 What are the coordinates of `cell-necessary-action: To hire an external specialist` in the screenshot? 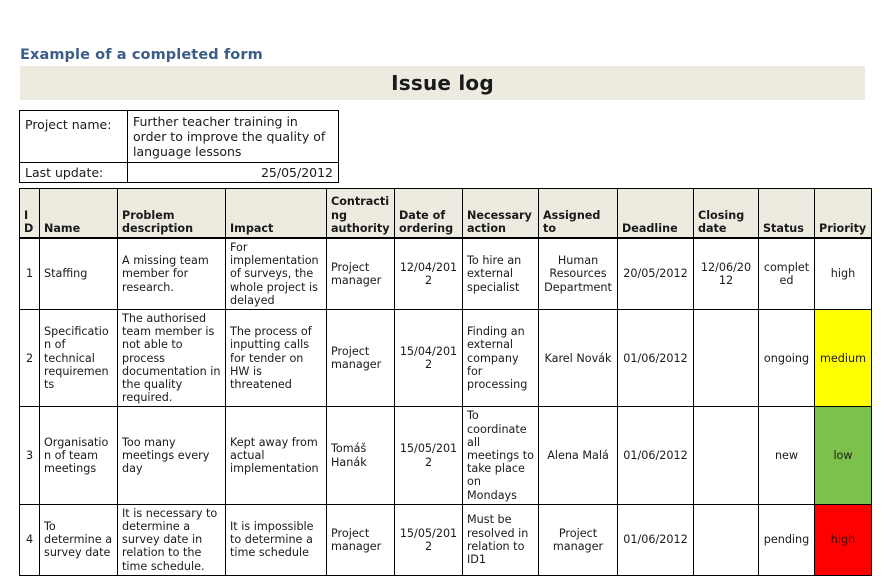 It's located at (500, 274).